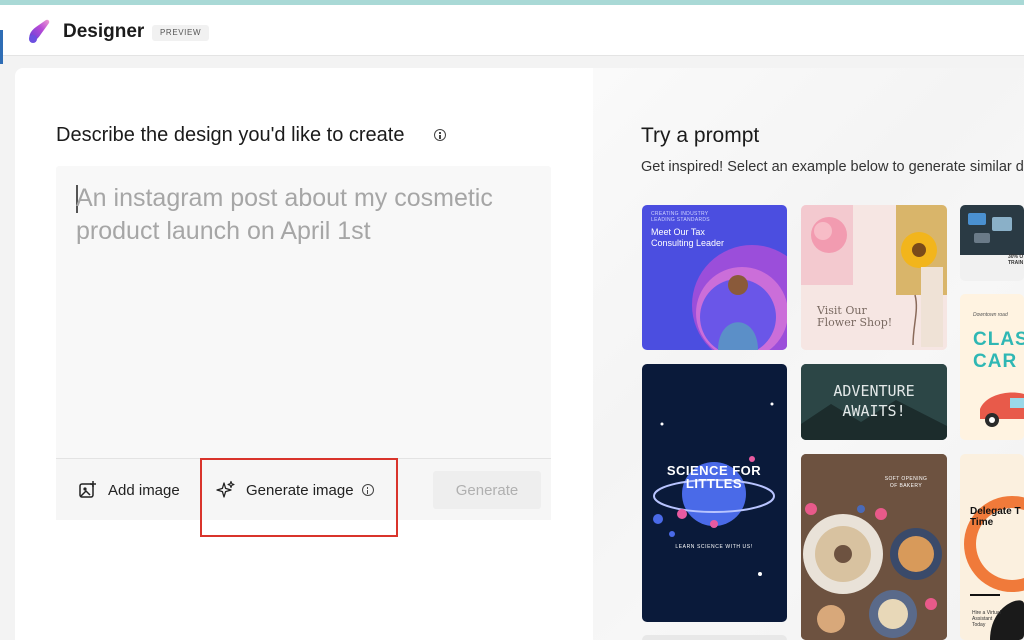  What do you see at coordinates (986, 619) in the screenshot?
I see `tile-small-text: Hire a Virtual Assistant Today` at bounding box center [986, 619].